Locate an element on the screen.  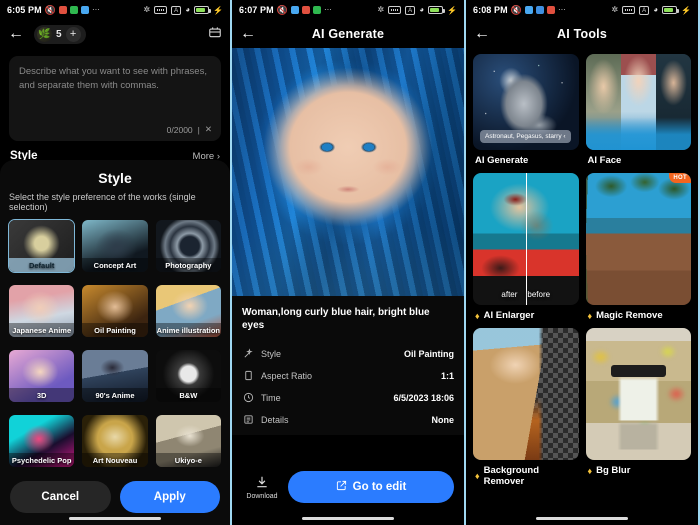
edit-icon is located at coordinates (341, 487).